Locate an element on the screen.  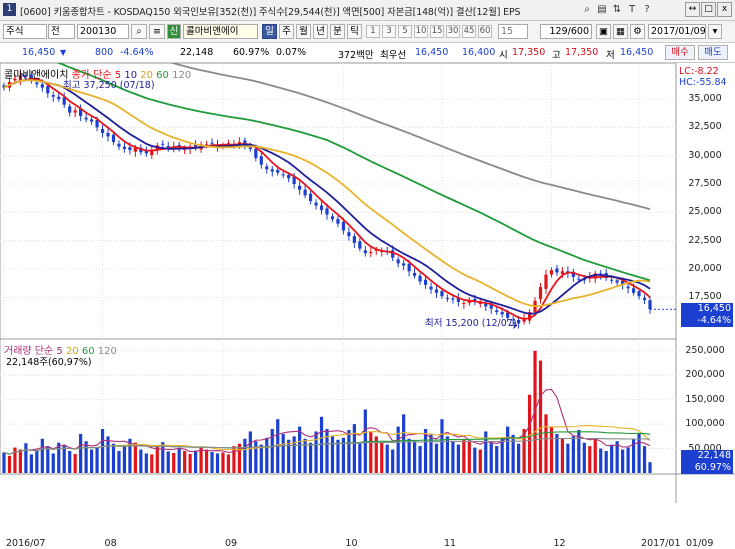
vma120-label: 120 is located at coordinates (107, 351).